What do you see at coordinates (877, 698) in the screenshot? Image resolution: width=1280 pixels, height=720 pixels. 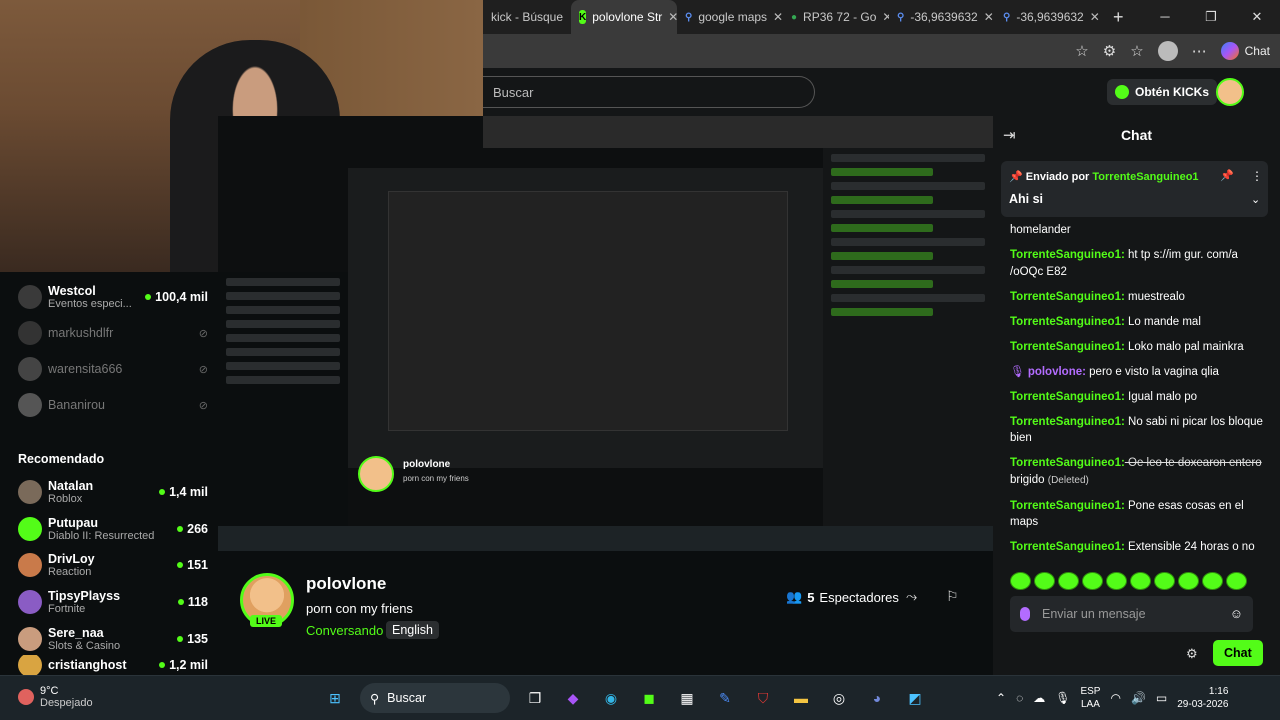 I see `discord-icon: ◕` at bounding box center [877, 698].